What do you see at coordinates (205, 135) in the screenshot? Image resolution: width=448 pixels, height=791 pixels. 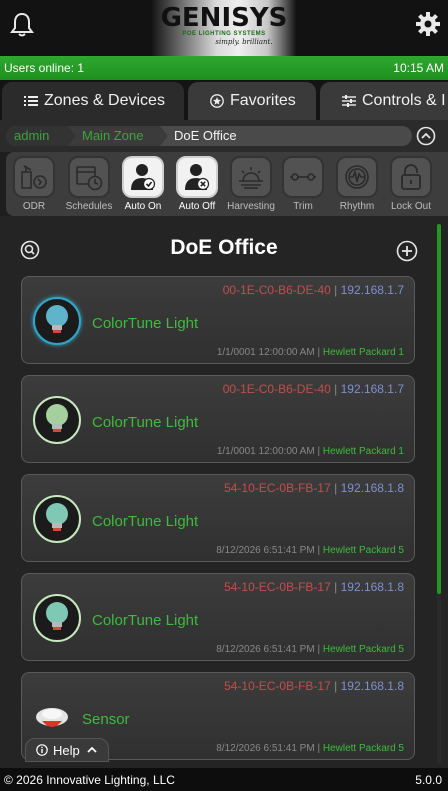 I see `breadcrumb-current: DoE Office` at bounding box center [205, 135].